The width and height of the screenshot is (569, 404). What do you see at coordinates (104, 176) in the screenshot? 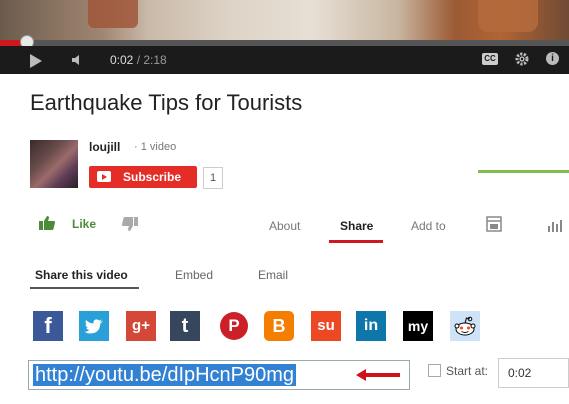
I see `youtube-logo-icon` at bounding box center [104, 176].